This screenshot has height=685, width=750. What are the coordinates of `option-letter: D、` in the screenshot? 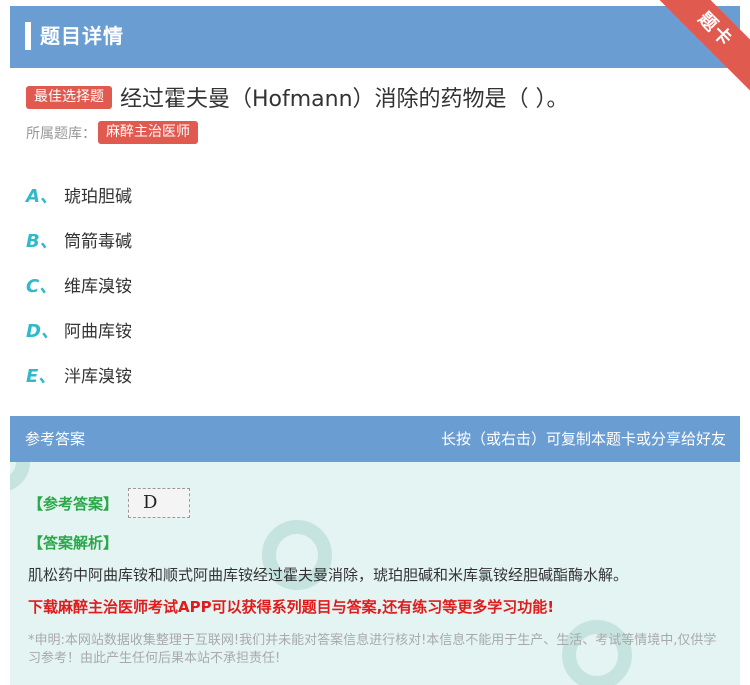 It's located at (42, 331).